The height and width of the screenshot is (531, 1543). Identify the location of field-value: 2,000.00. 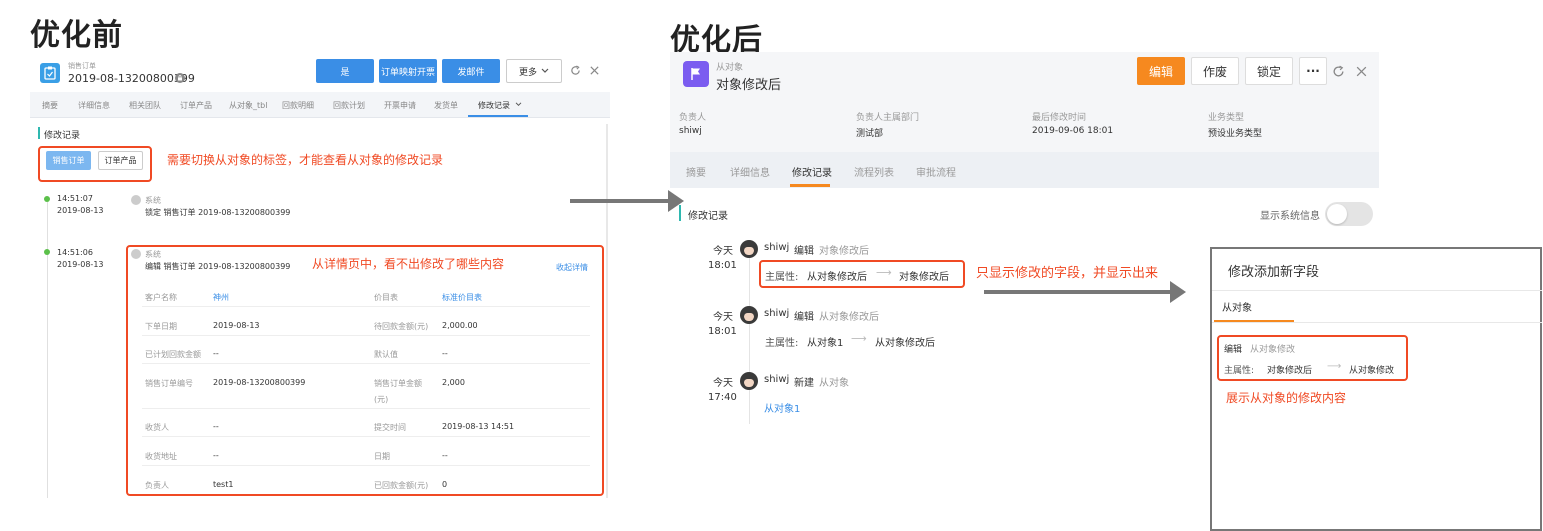
(460, 325).